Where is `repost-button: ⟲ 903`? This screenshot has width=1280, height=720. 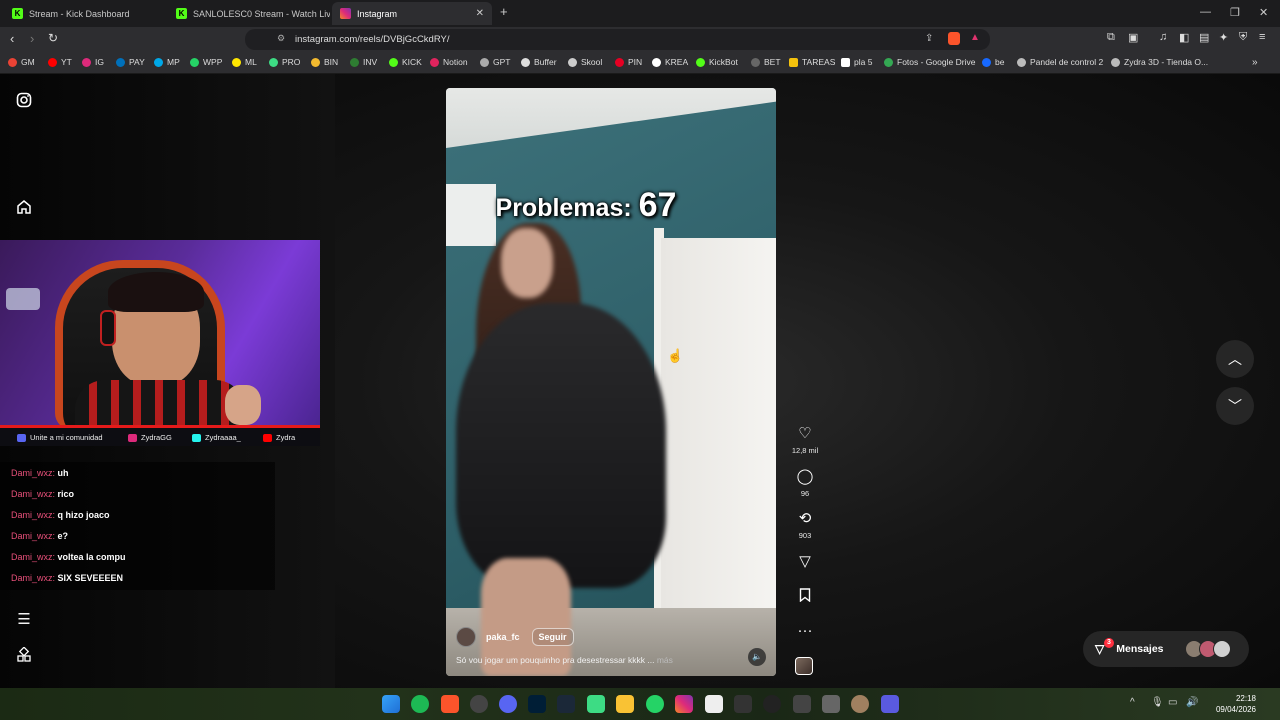
repost-button: ⟲ 903 is located at coordinates (805, 525).